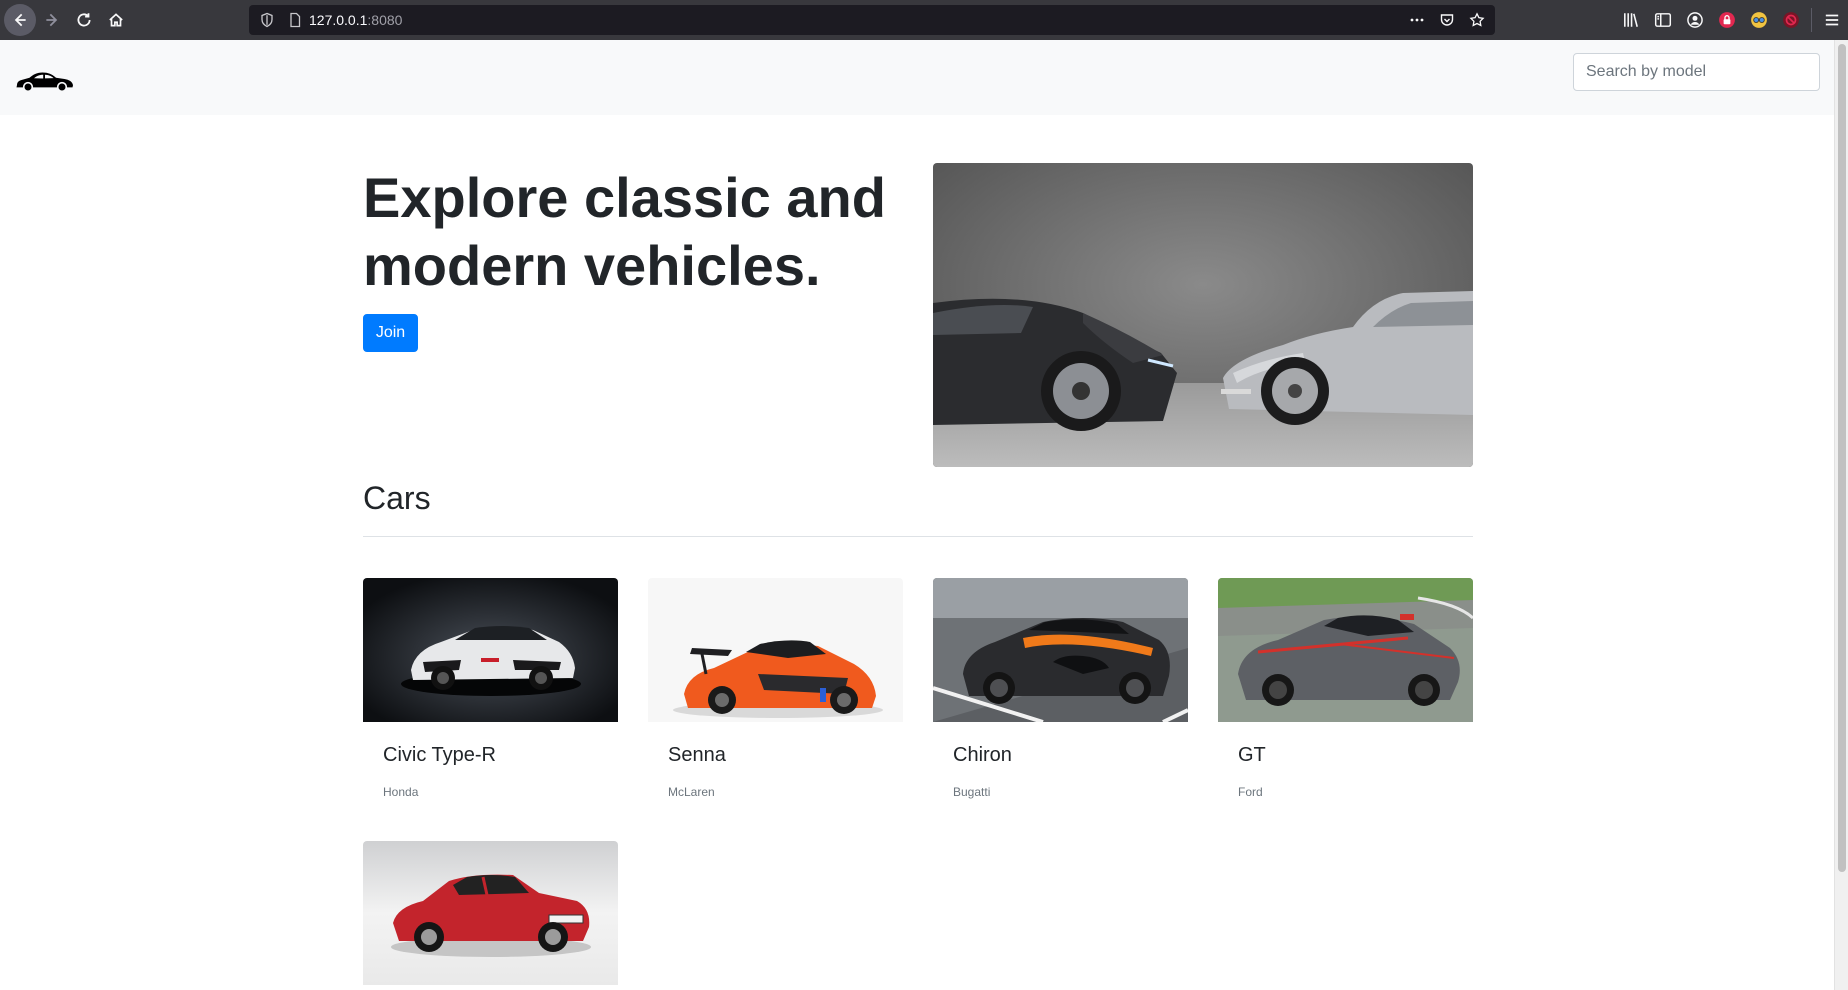 This screenshot has width=1848, height=990. I want to click on page-info-icon, so click(295, 20).